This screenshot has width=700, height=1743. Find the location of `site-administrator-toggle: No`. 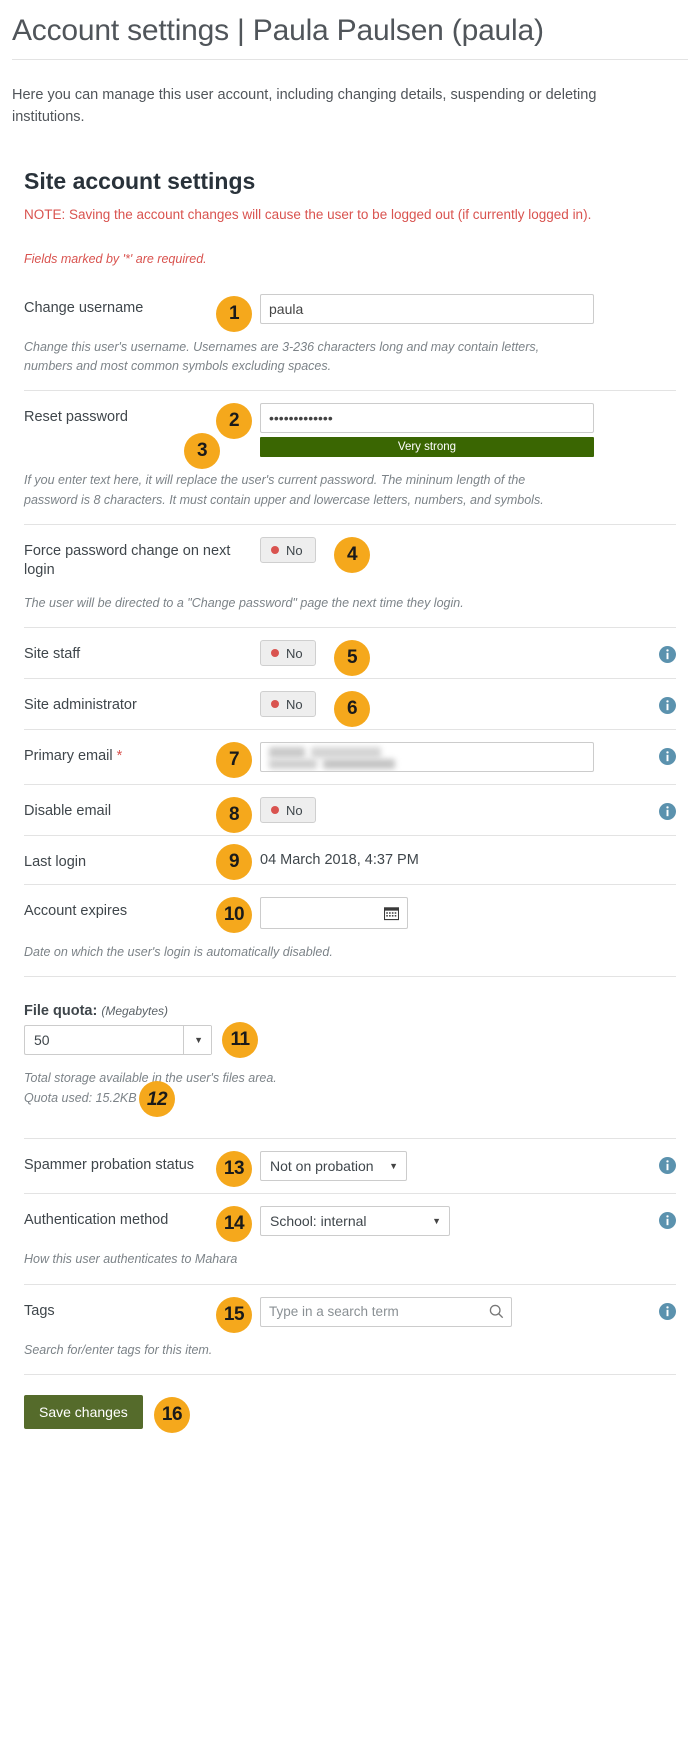

site-administrator-toggle: No is located at coordinates (288, 704).